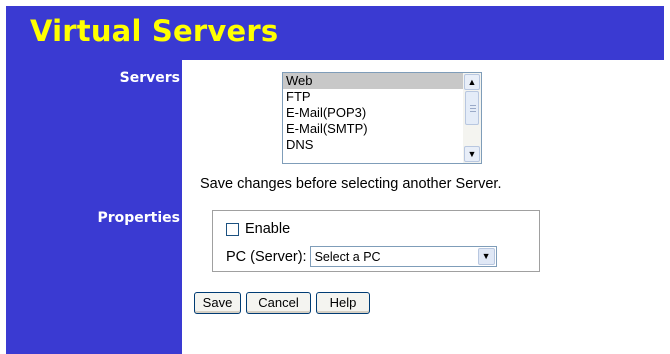 This screenshot has width=670, height=354. I want to click on cancel-button: Cancel, so click(278, 303).